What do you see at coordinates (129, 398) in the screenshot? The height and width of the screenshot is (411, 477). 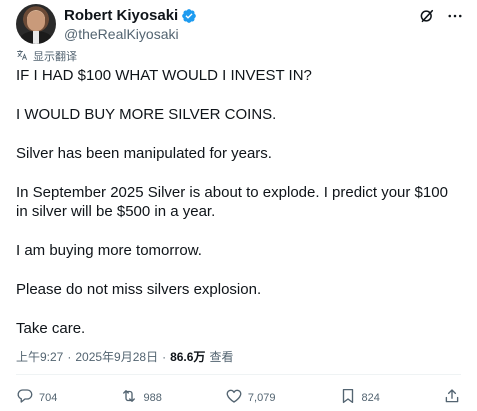 I see `repost-icon` at bounding box center [129, 398].